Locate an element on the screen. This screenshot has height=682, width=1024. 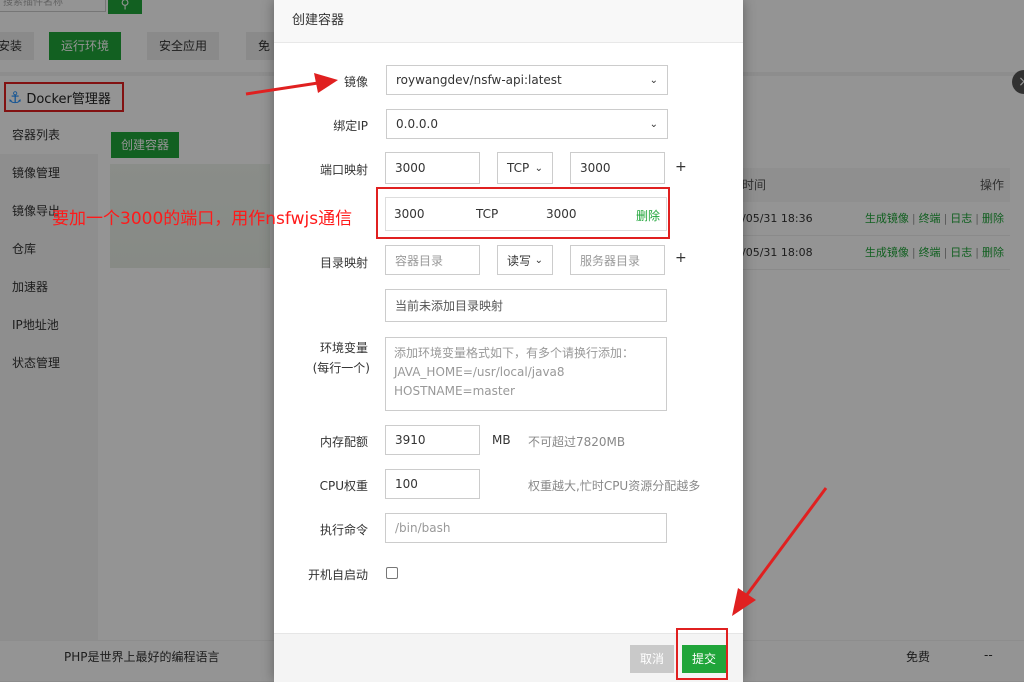
env-placeholder-line: JAVA_HOME=/usr/local/java8 is located at coordinates (479, 372).